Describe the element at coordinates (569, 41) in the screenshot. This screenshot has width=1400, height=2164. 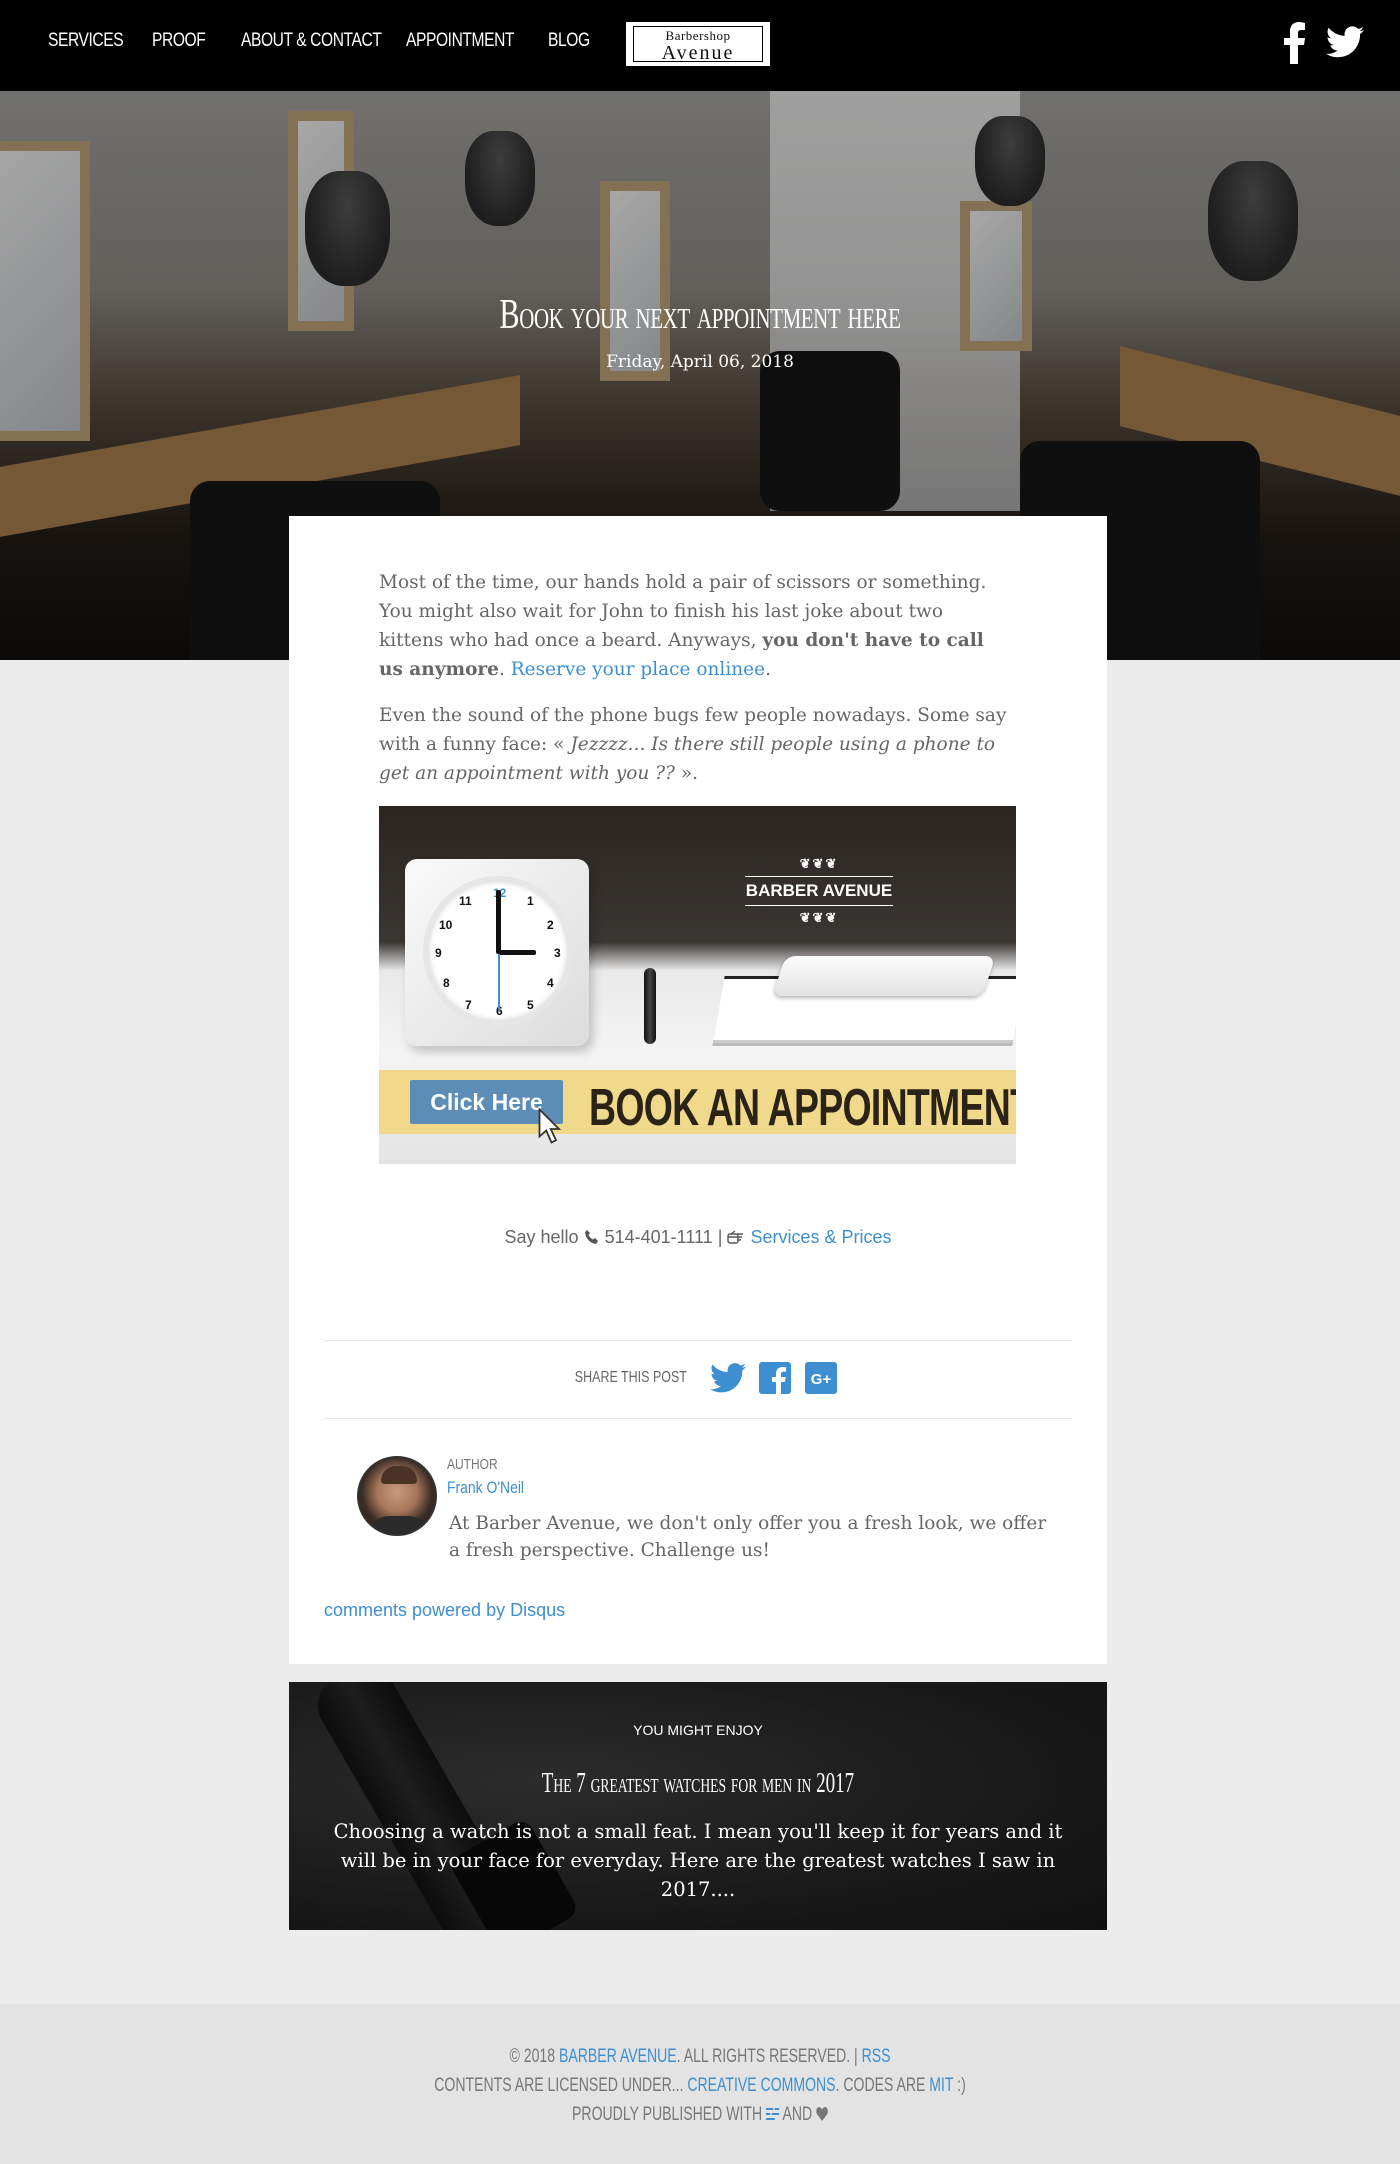
I see `nav-blog: Blog` at that location.